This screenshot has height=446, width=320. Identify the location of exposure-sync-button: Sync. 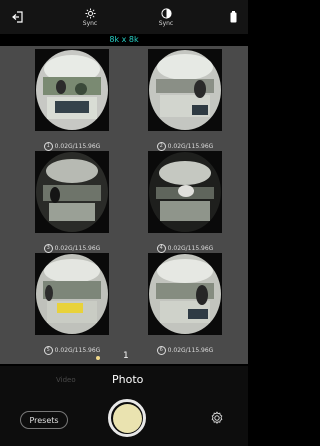
(166, 17).